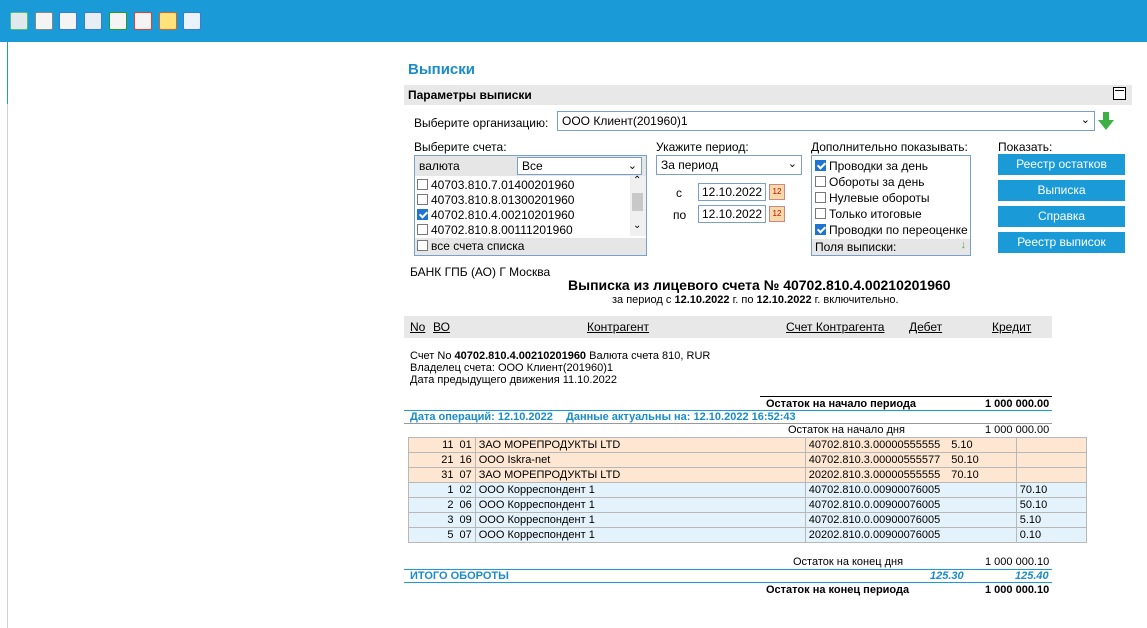 The image size is (1147, 628). I want to click on close-balance-value: 1 000 000.10, so click(1017, 590).